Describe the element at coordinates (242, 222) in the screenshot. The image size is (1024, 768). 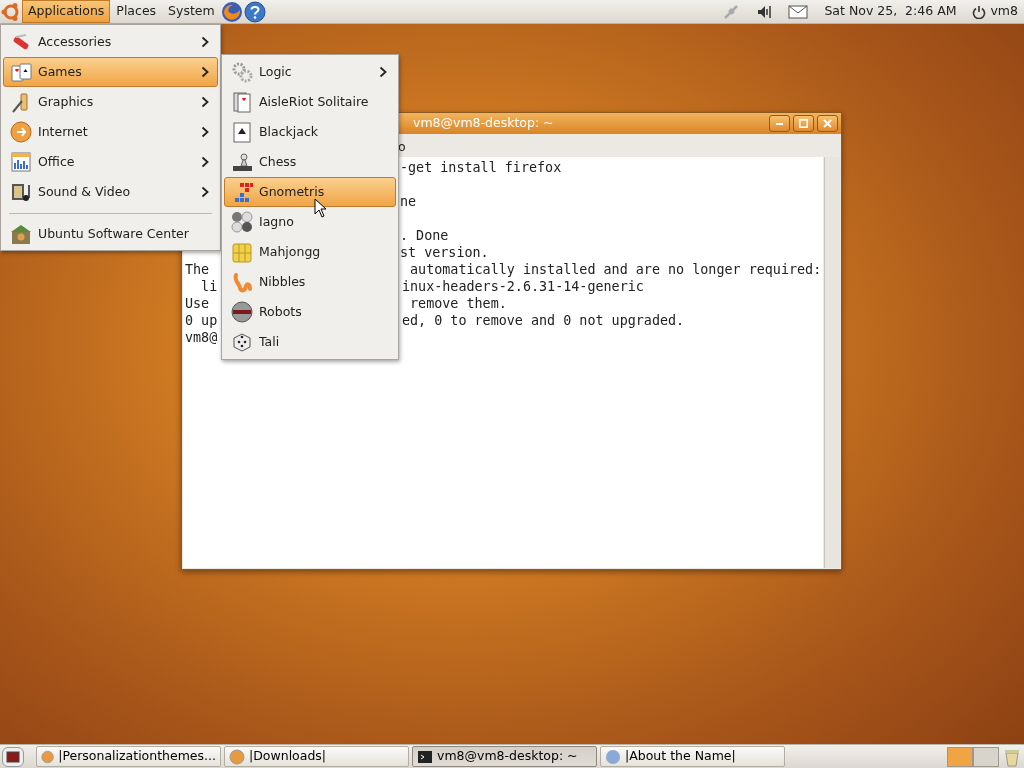
I see `discs-icon` at that location.